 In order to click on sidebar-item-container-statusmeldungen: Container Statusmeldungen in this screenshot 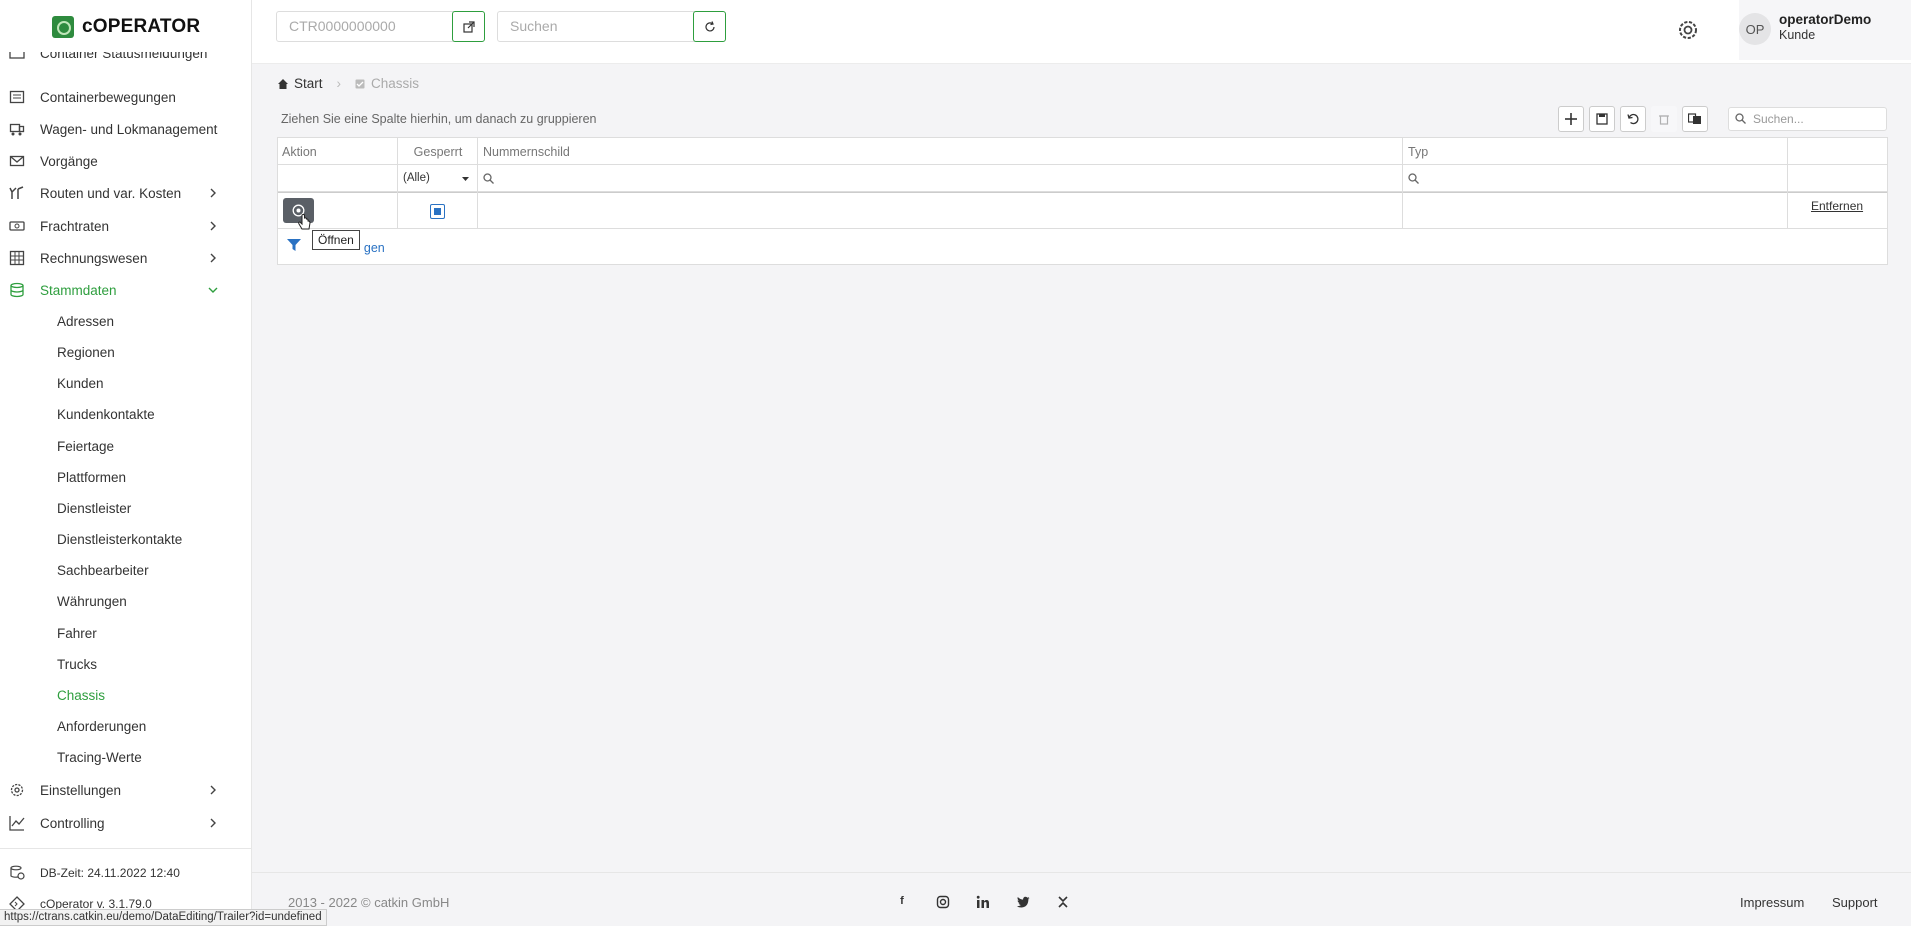, I will do `click(125, 59)`.